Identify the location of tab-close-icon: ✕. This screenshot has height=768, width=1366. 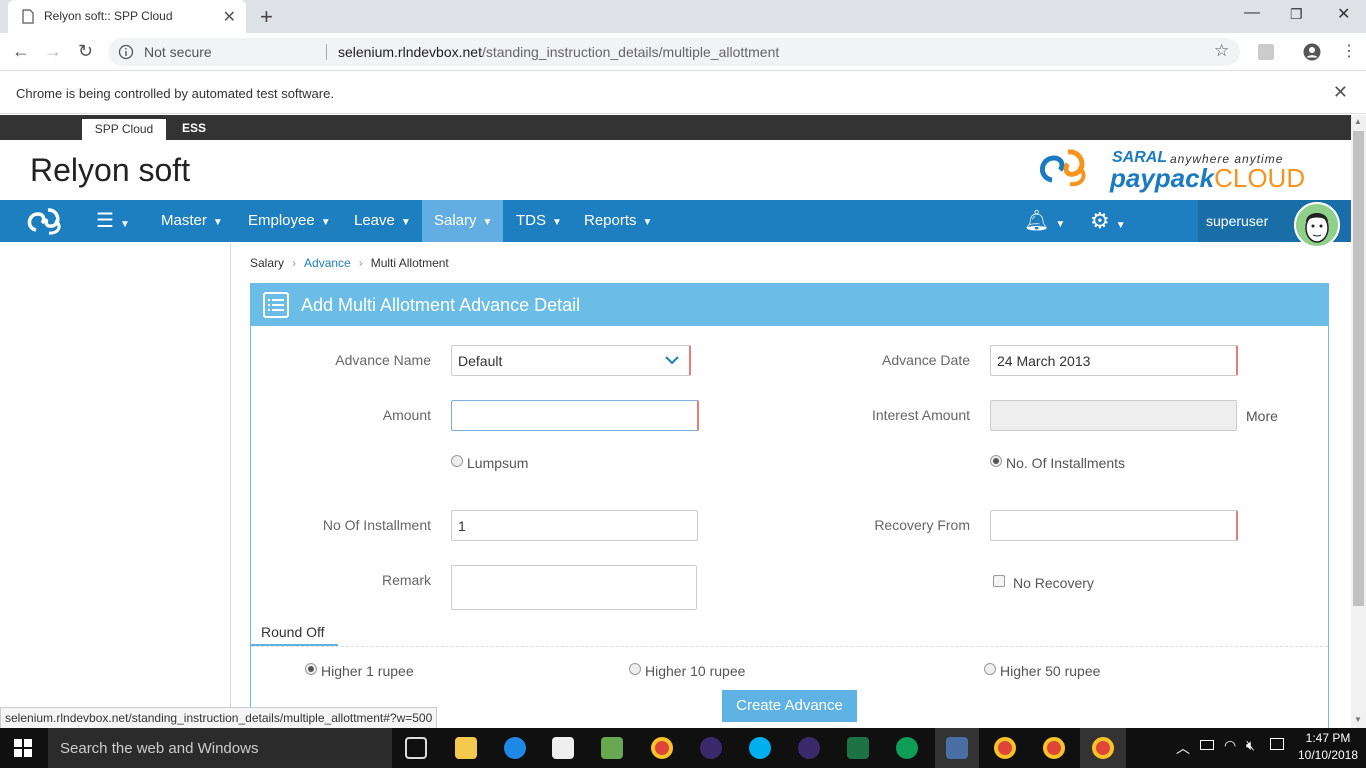
(229, 17).